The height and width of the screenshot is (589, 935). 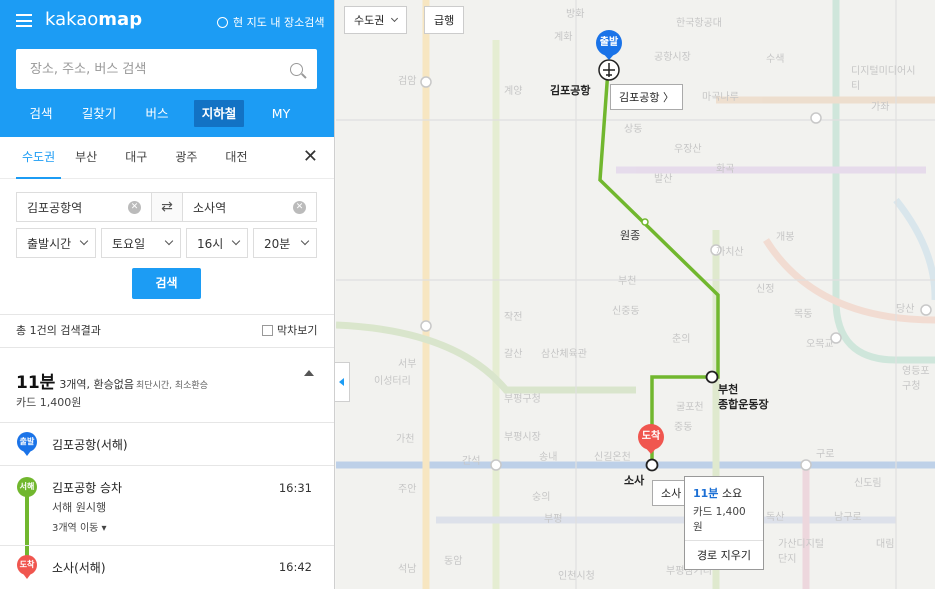 What do you see at coordinates (803, 314) in the screenshot?
I see `map-station-label: 목동` at bounding box center [803, 314].